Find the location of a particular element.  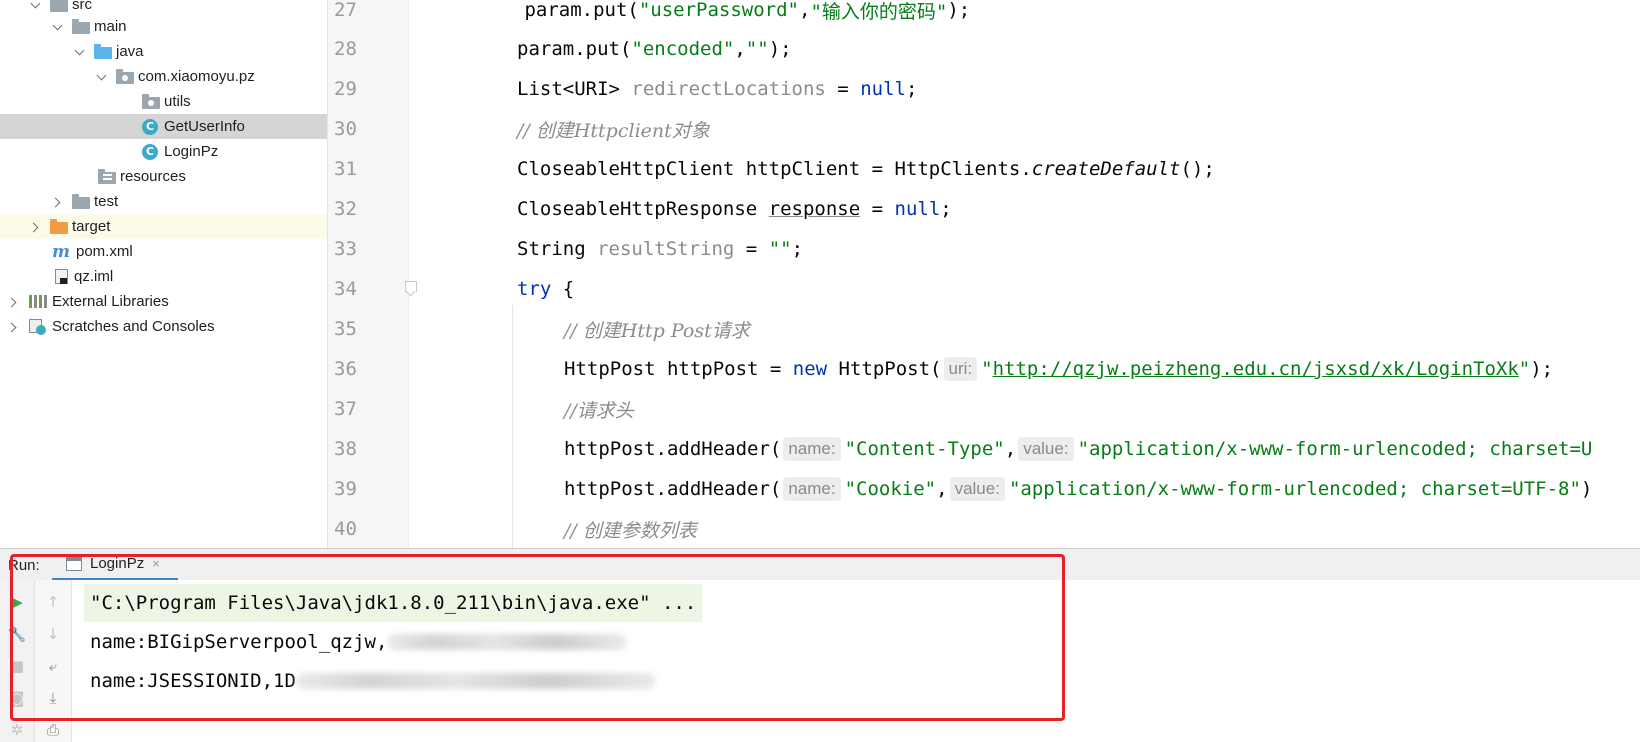

tree-item-scratches: Scratches and Consoles is located at coordinates (163, 326).